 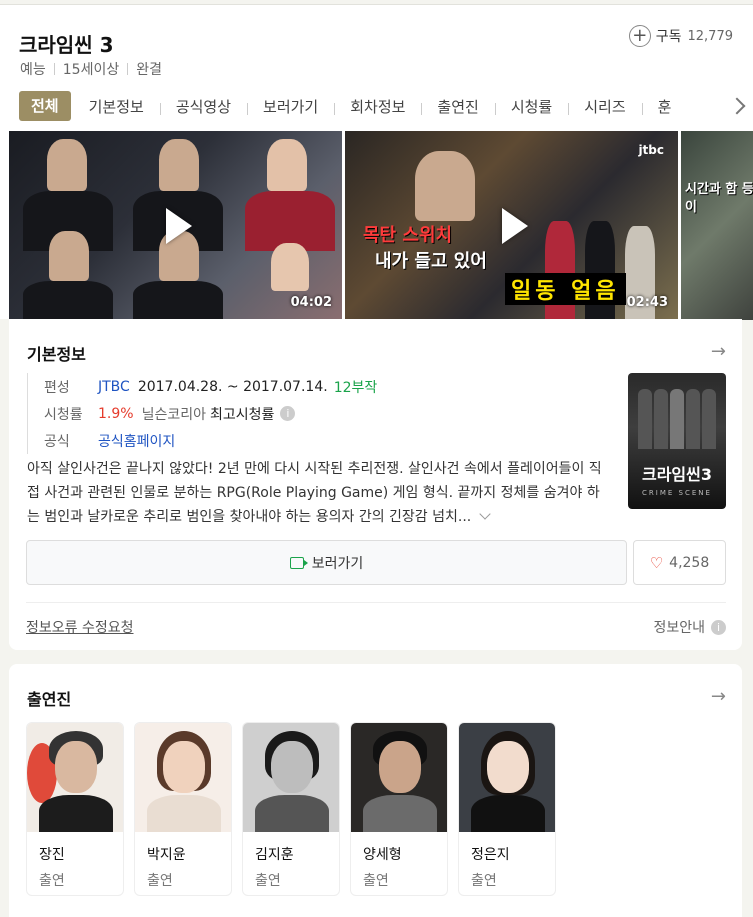 What do you see at coordinates (604, 106) in the screenshot?
I see `tab-series: 시리즈` at bounding box center [604, 106].